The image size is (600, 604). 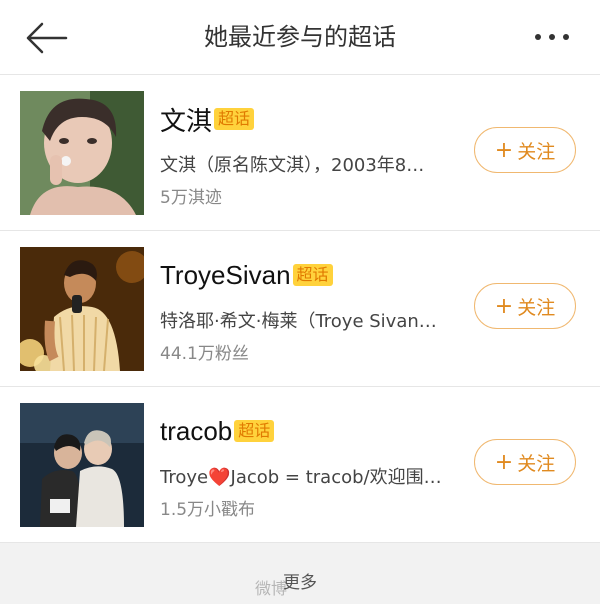 I want to click on topic-name: TroyeSivan, so click(x=225, y=275).